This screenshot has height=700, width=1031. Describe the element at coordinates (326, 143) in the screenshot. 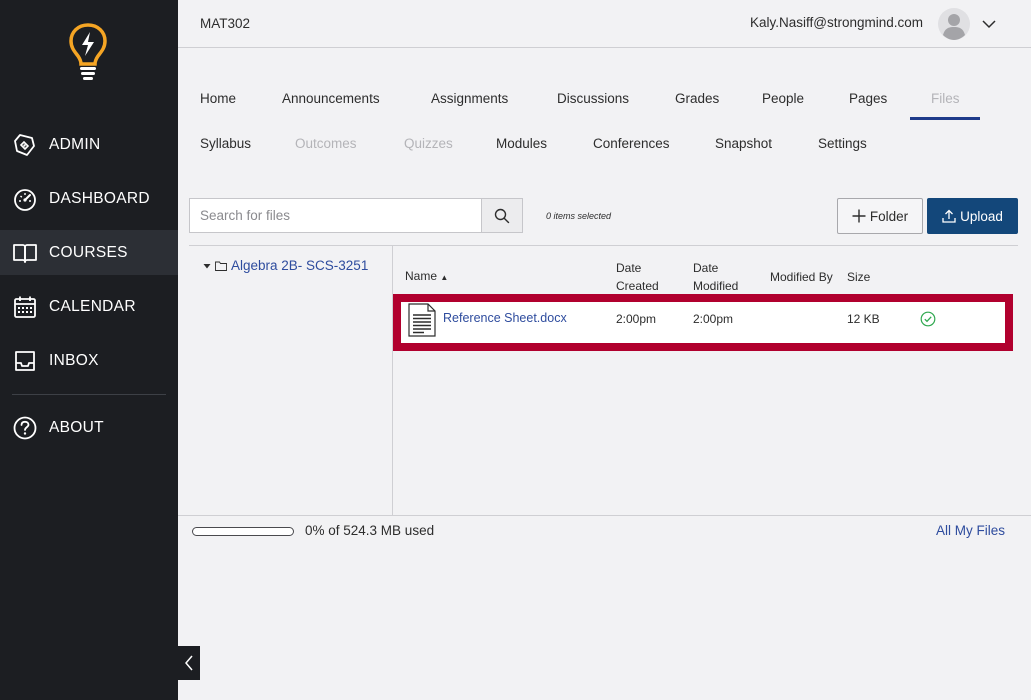

I see `tab-outcomes: Outcomes` at that location.